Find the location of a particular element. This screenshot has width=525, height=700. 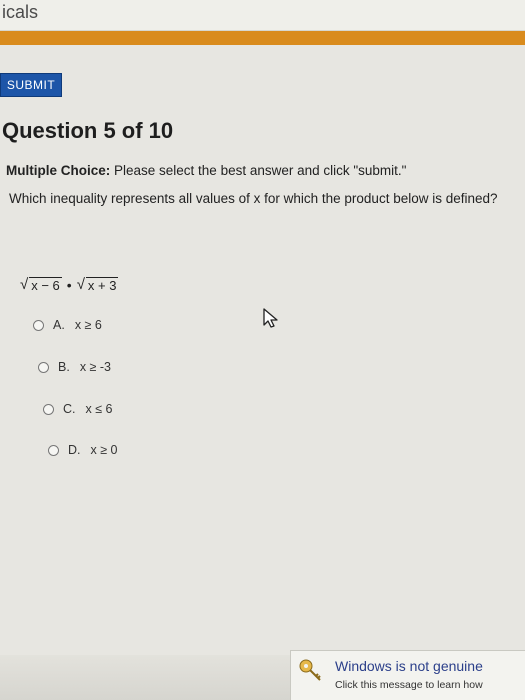

question-title: Question 5 of 10 is located at coordinates (88, 130).